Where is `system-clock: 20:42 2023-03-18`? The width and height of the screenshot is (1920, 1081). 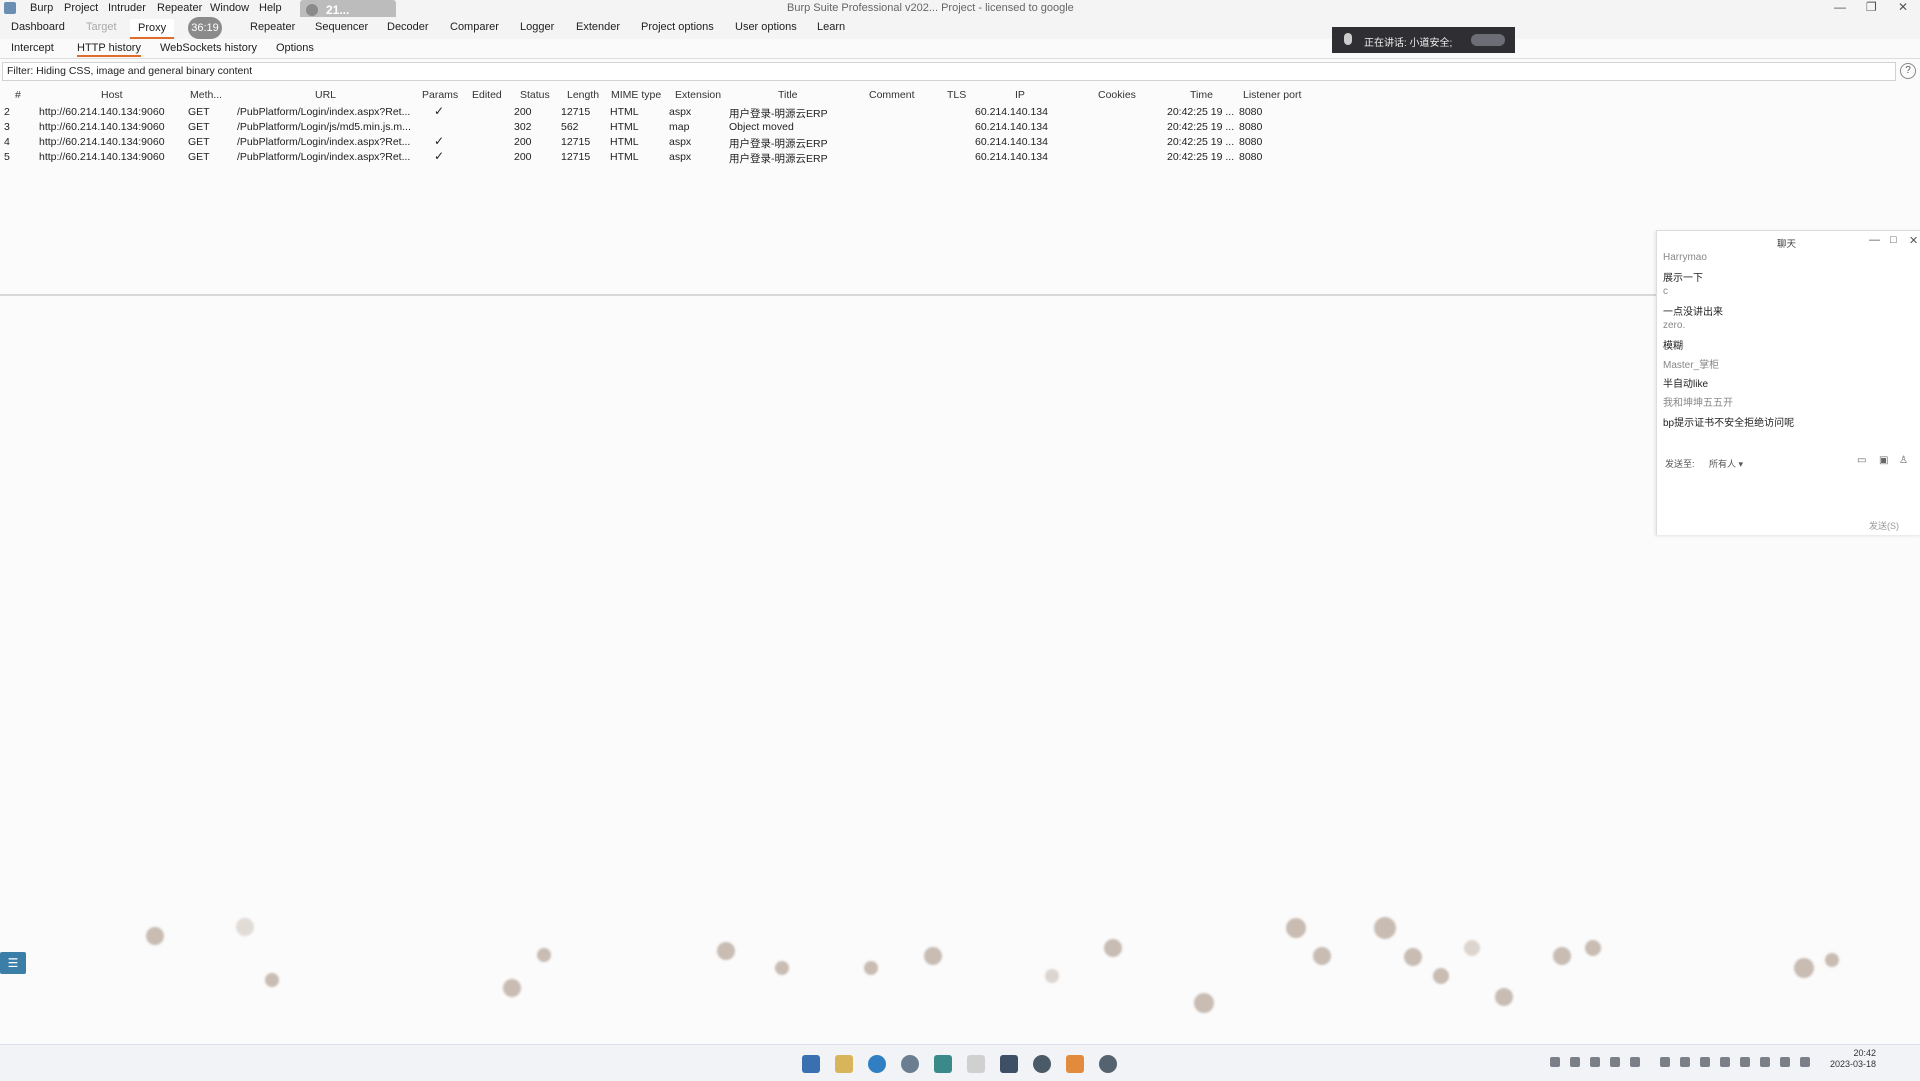 system-clock: 20:42 2023-03-18 is located at coordinates (1853, 1059).